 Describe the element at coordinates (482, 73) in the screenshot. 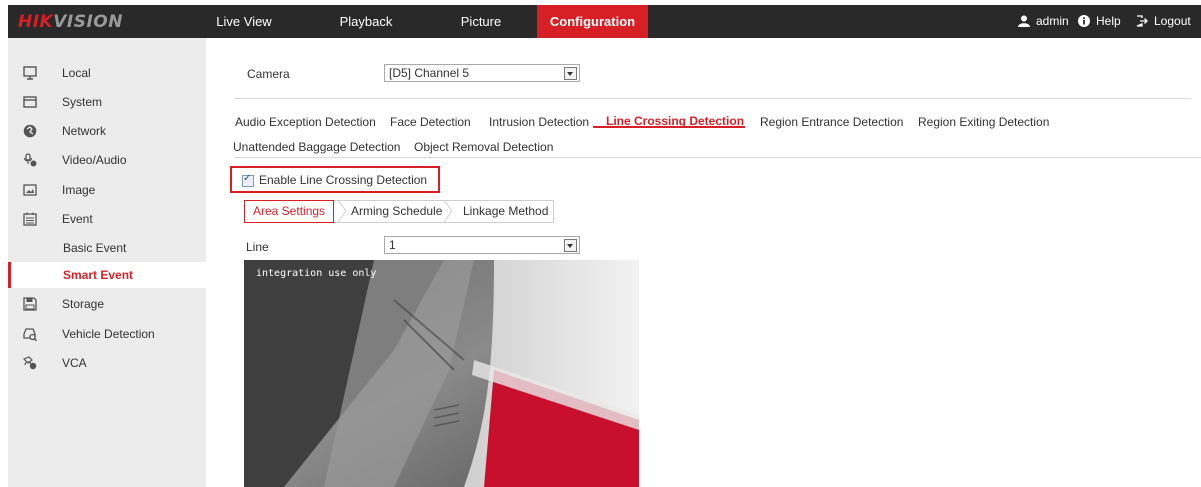

I see `camera-select: [D5] Channel 5` at that location.